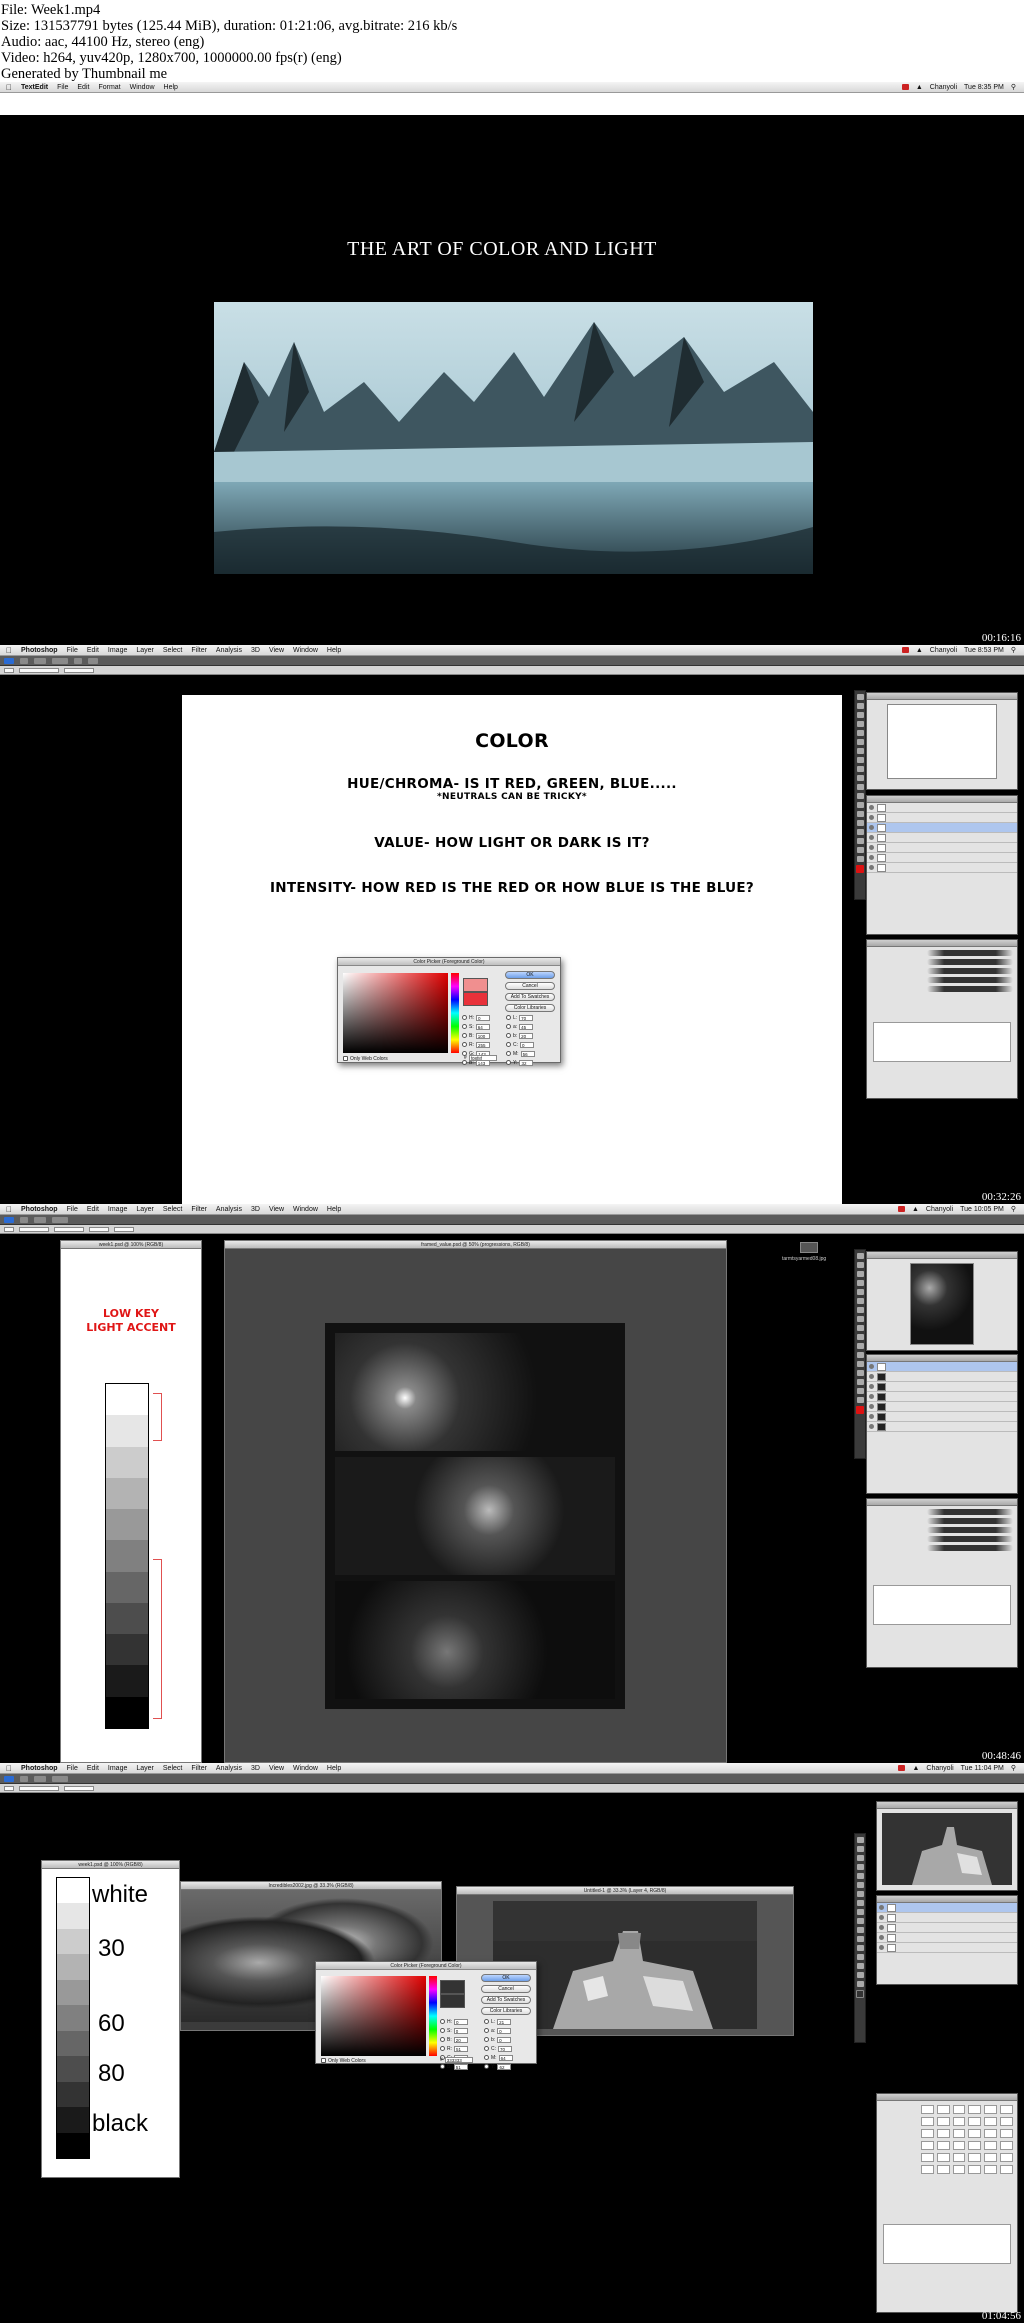  Describe the element at coordinates (530, 986) in the screenshot. I see `cancel-button: Cancel` at that location.